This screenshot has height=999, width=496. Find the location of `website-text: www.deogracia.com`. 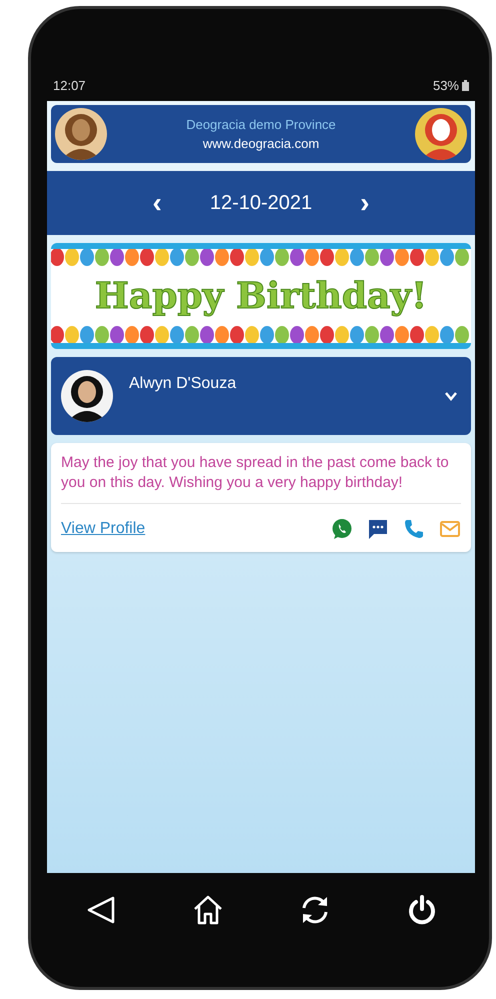

website-text: www.deogracia.com is located at coordinates (261, 143).